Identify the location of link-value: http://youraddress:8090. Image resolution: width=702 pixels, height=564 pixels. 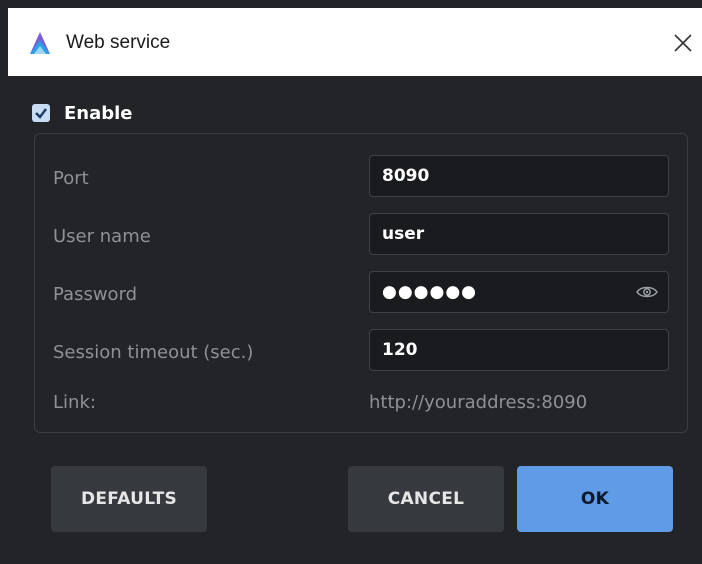
(478, 402).